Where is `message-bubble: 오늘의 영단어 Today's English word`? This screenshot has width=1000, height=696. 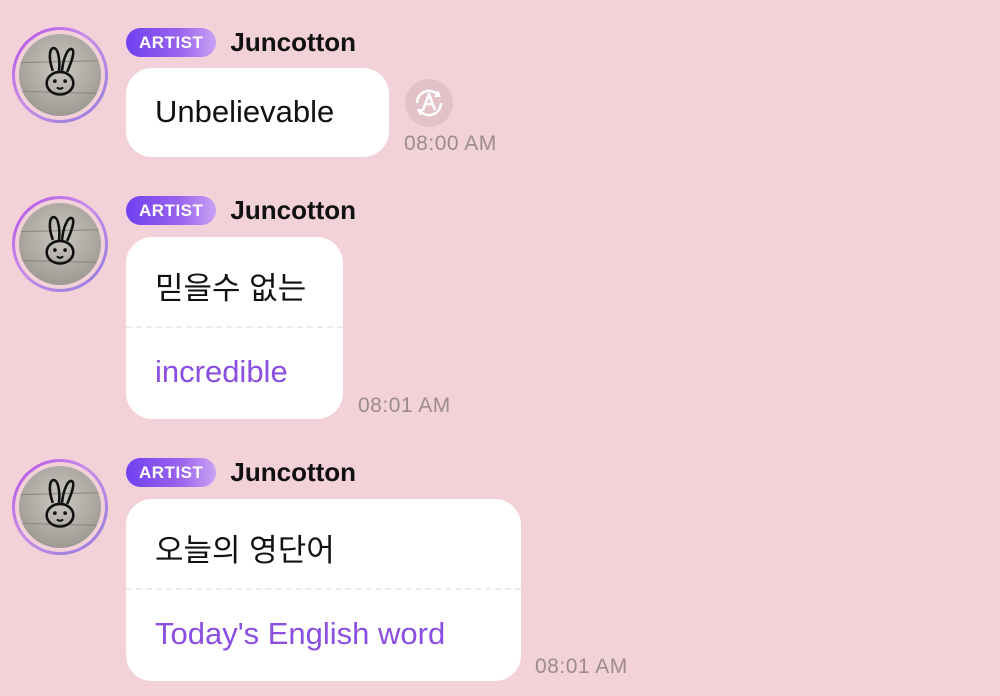 message-bubble: 오늘의 영단어 Today's English word is located at coordinates (323, 590).